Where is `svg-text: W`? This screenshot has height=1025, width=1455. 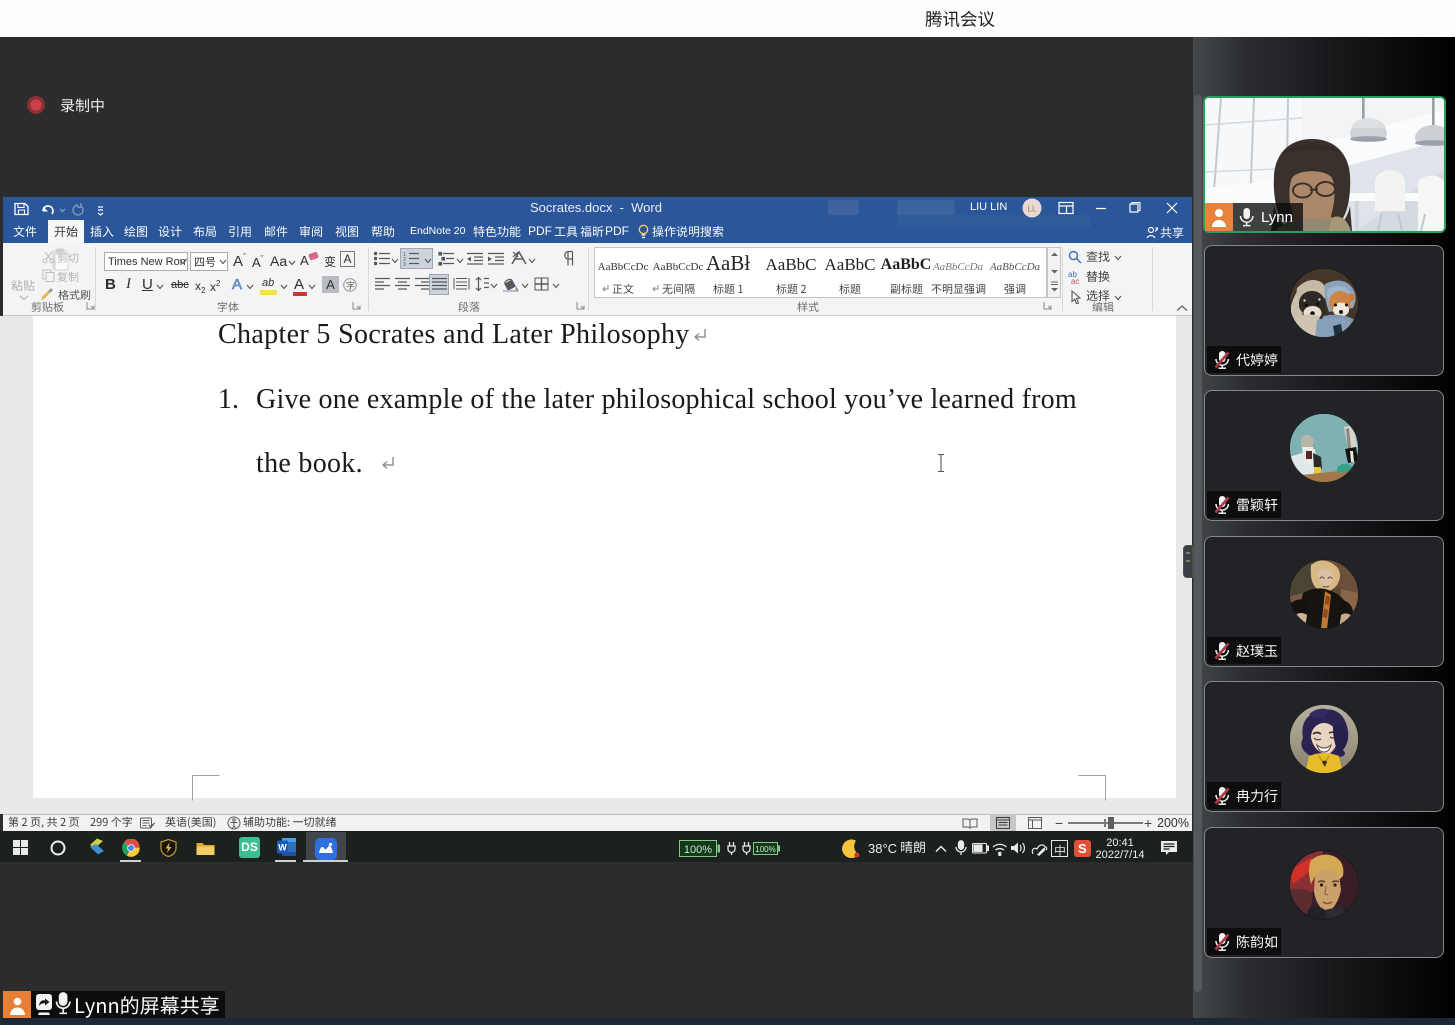
svg-text: W is located at coordinates (282, 848).